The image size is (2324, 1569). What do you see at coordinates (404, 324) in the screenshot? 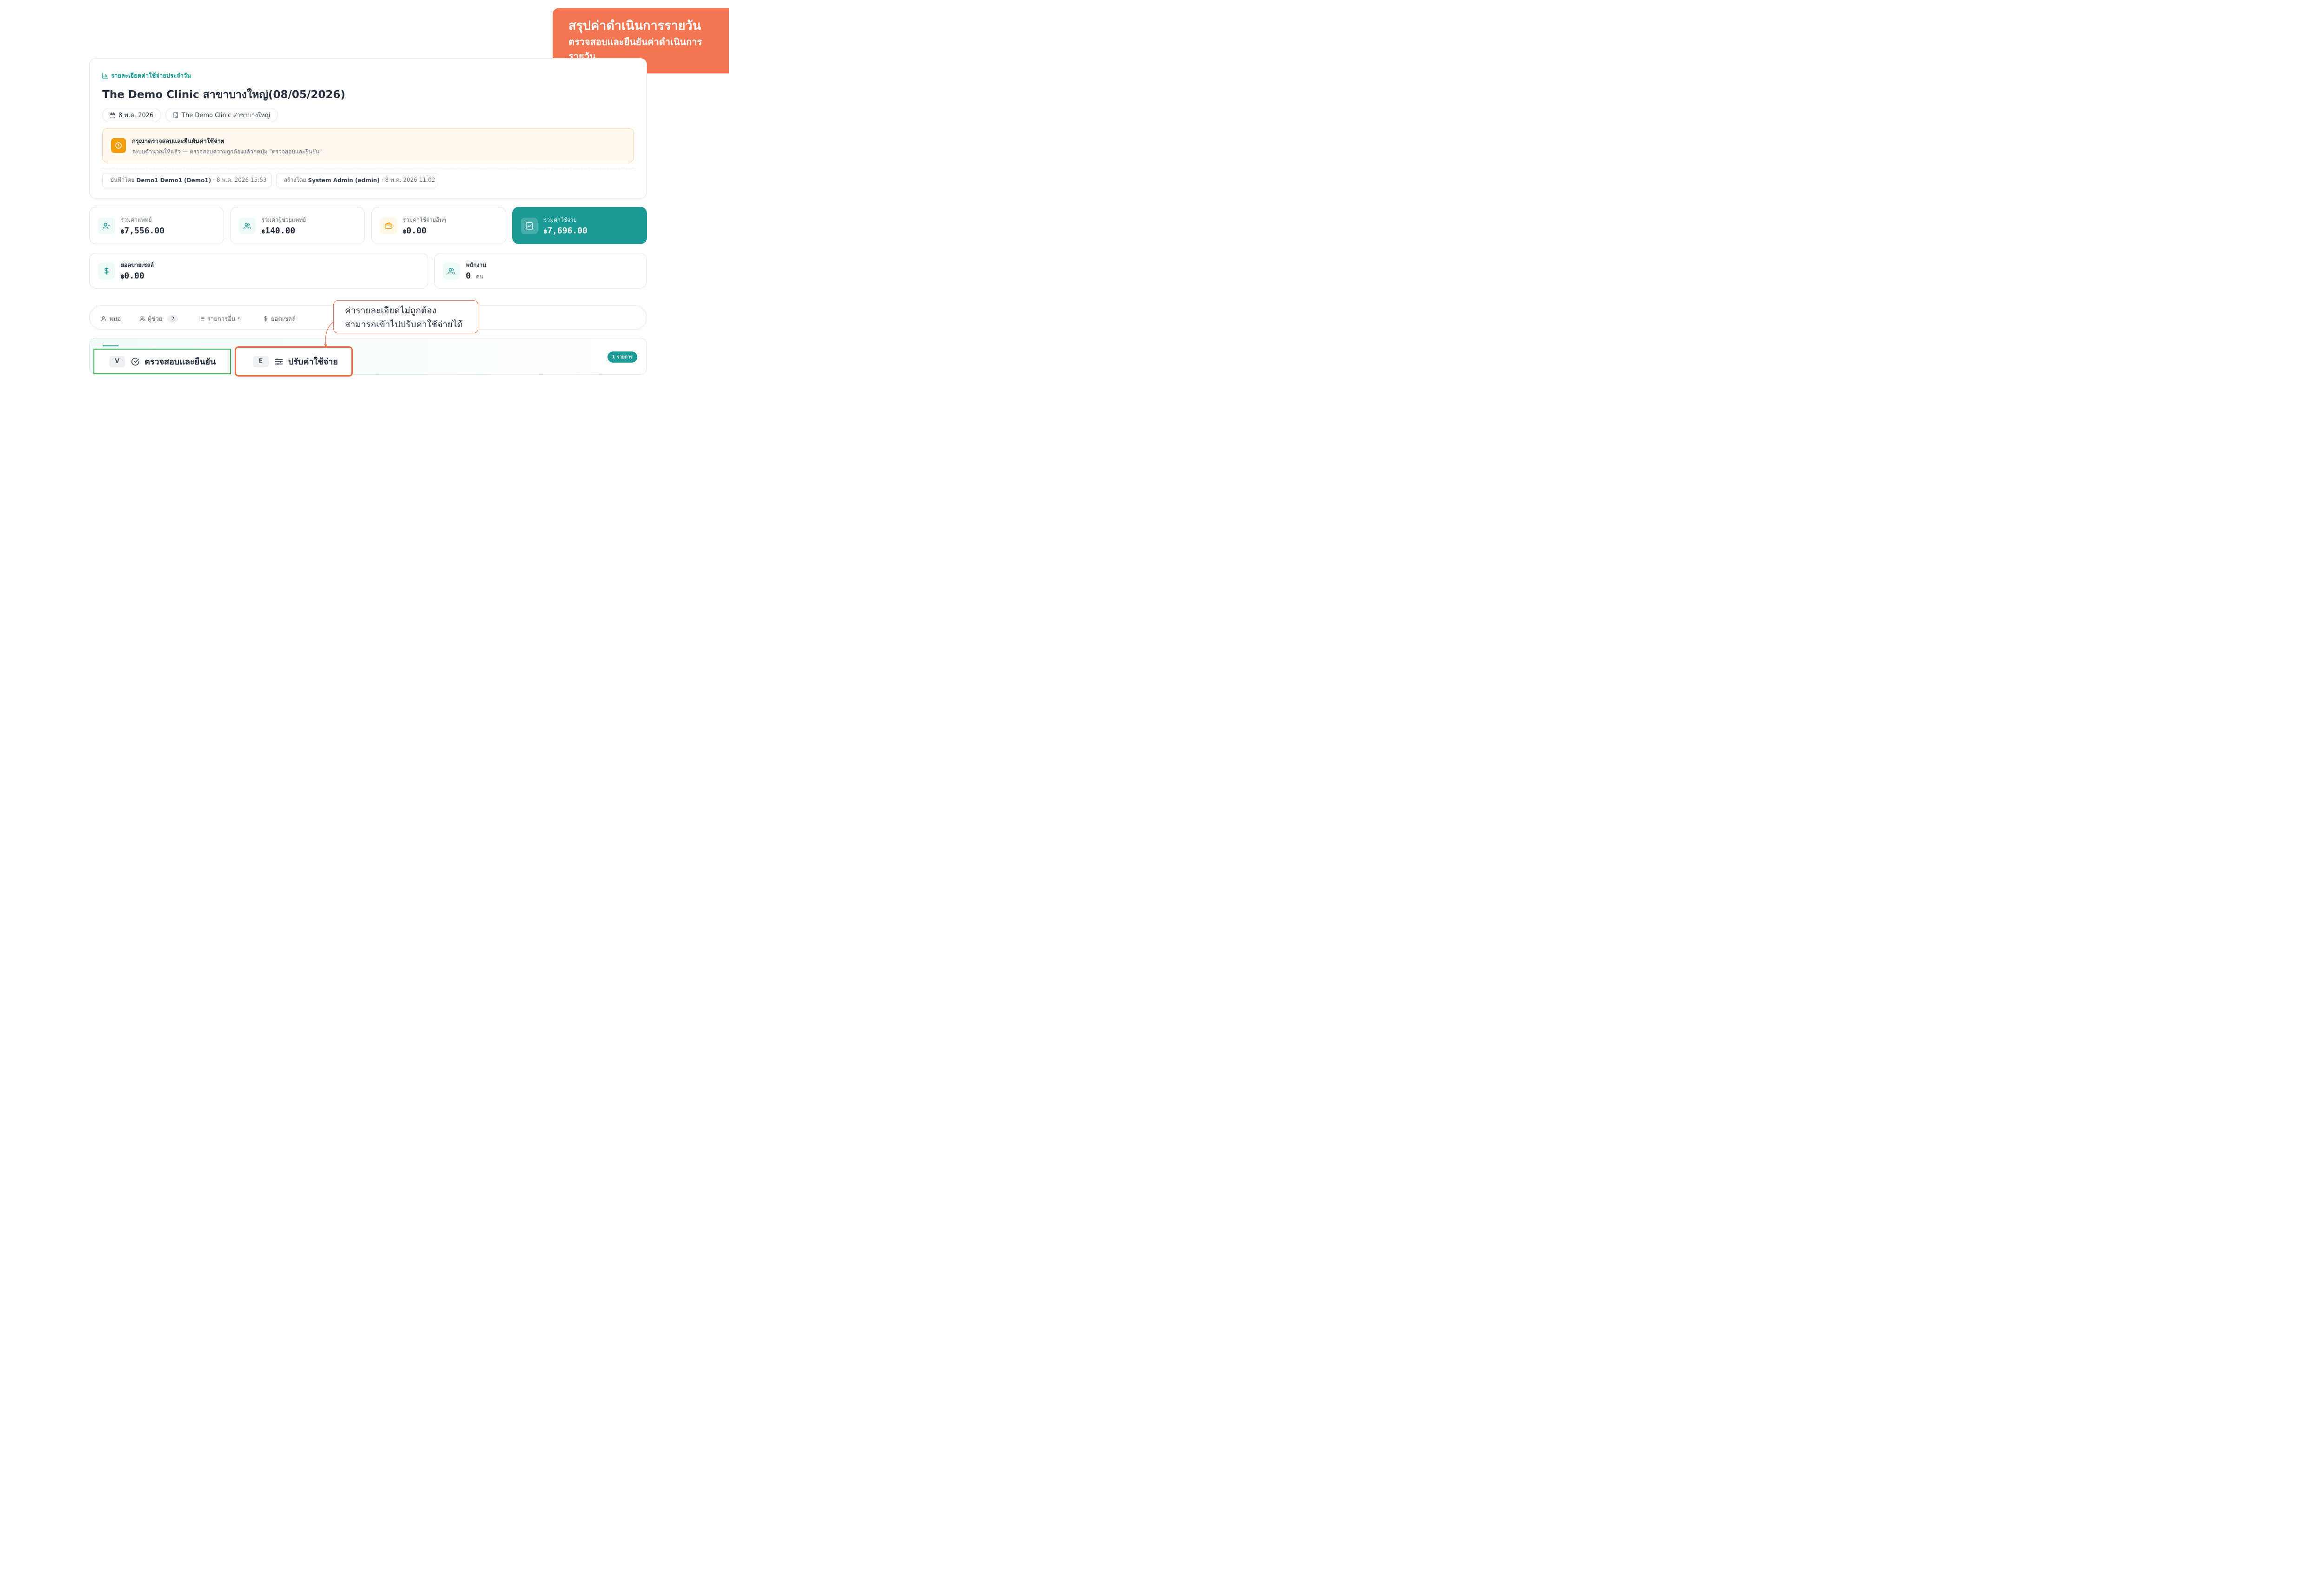
I see `annotation-line-2: สามารถเข้าไปปรับค่าใช้จ่ายได้` at bounding box center [404, 324].